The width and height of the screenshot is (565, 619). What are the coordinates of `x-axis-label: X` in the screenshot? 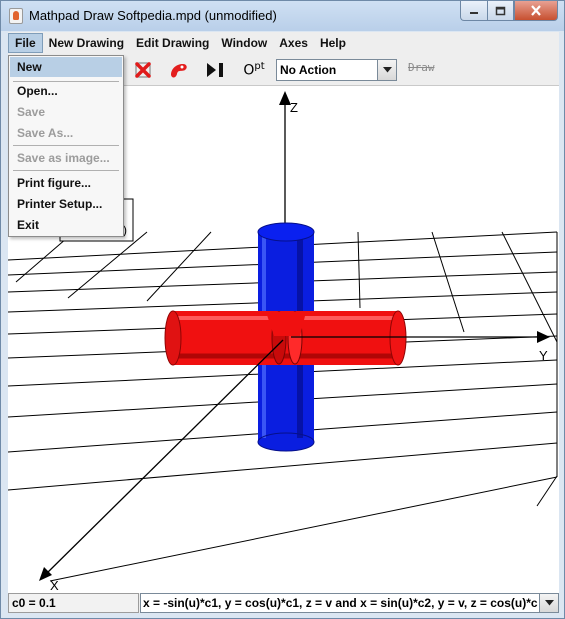 It's located at (54, 585).